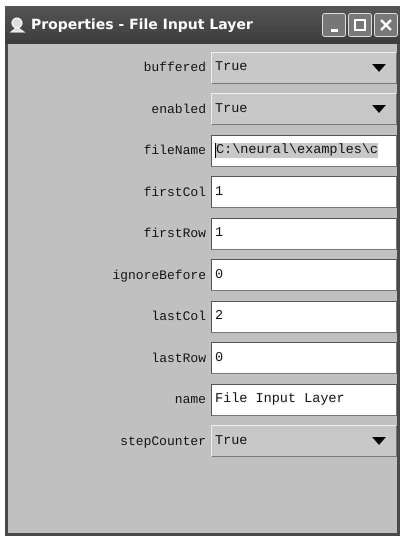 This screenshot has width=400, height=538. I want to click on window-title: Properties - File Input Layer, so click(142, 25).